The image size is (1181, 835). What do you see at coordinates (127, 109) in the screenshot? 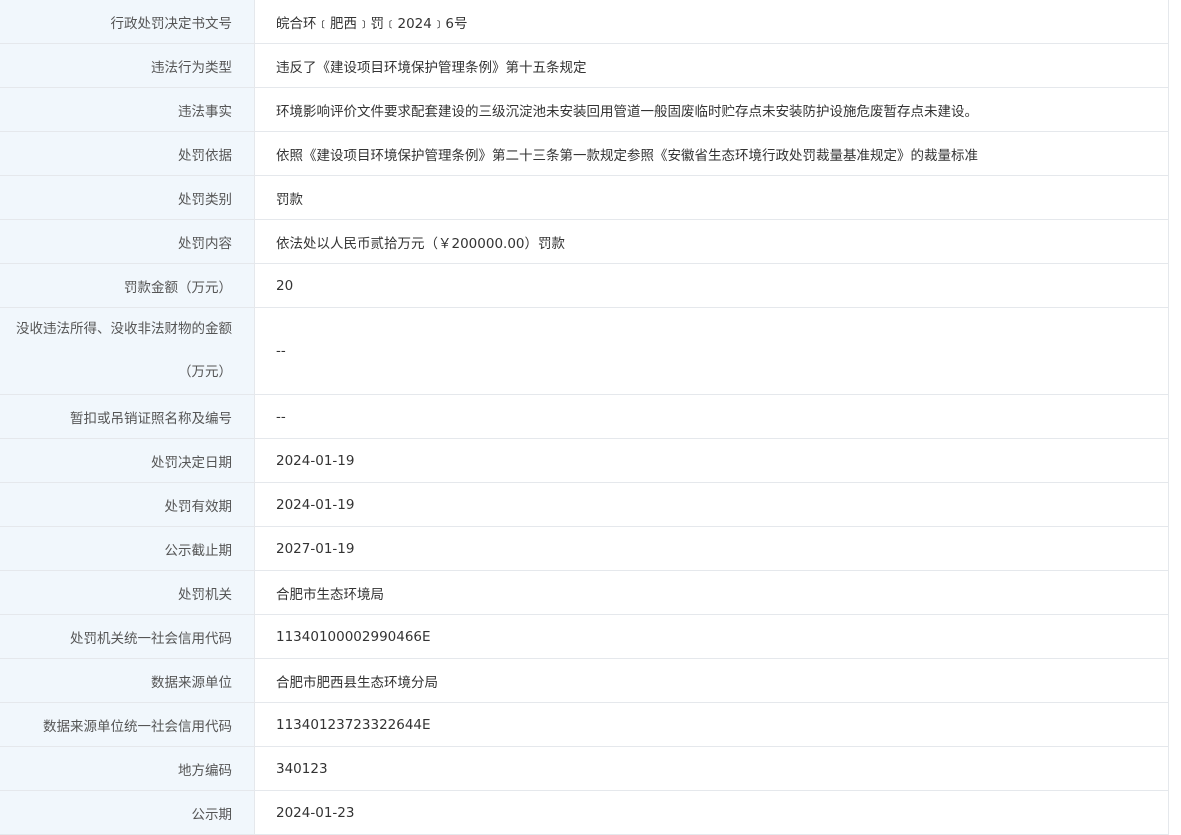
I see `label-violation-facts: 违法事实` at bounding box center [127, 109].